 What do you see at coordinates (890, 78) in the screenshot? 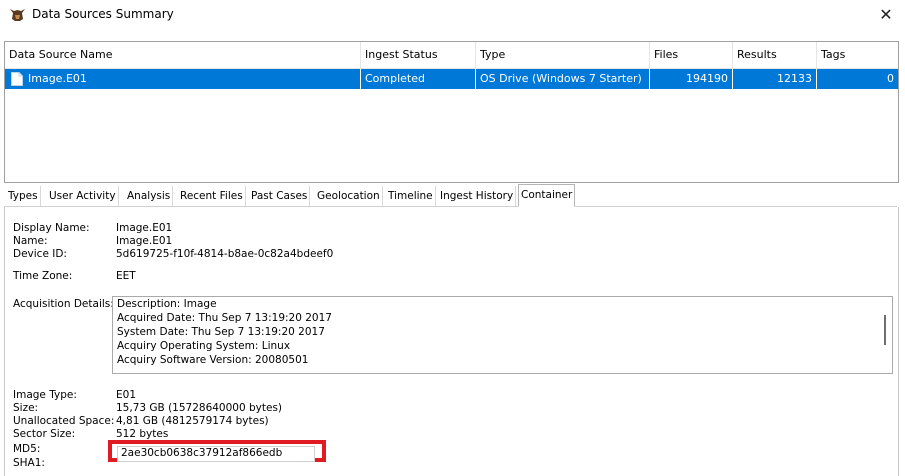
I see `cell-tags: 0` at bounding box center [890, 78].